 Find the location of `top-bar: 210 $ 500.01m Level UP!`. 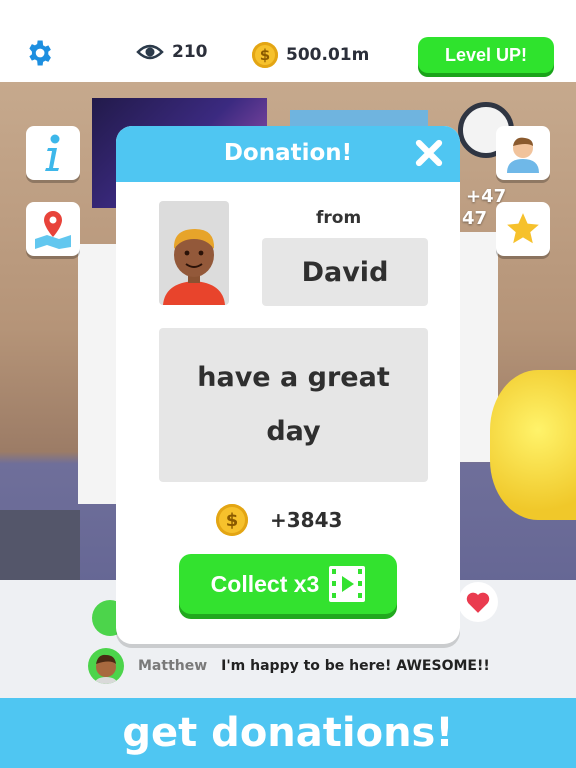

top-bar: 210 $ 500.01m Level UP! is located at coordinates (288, 41).